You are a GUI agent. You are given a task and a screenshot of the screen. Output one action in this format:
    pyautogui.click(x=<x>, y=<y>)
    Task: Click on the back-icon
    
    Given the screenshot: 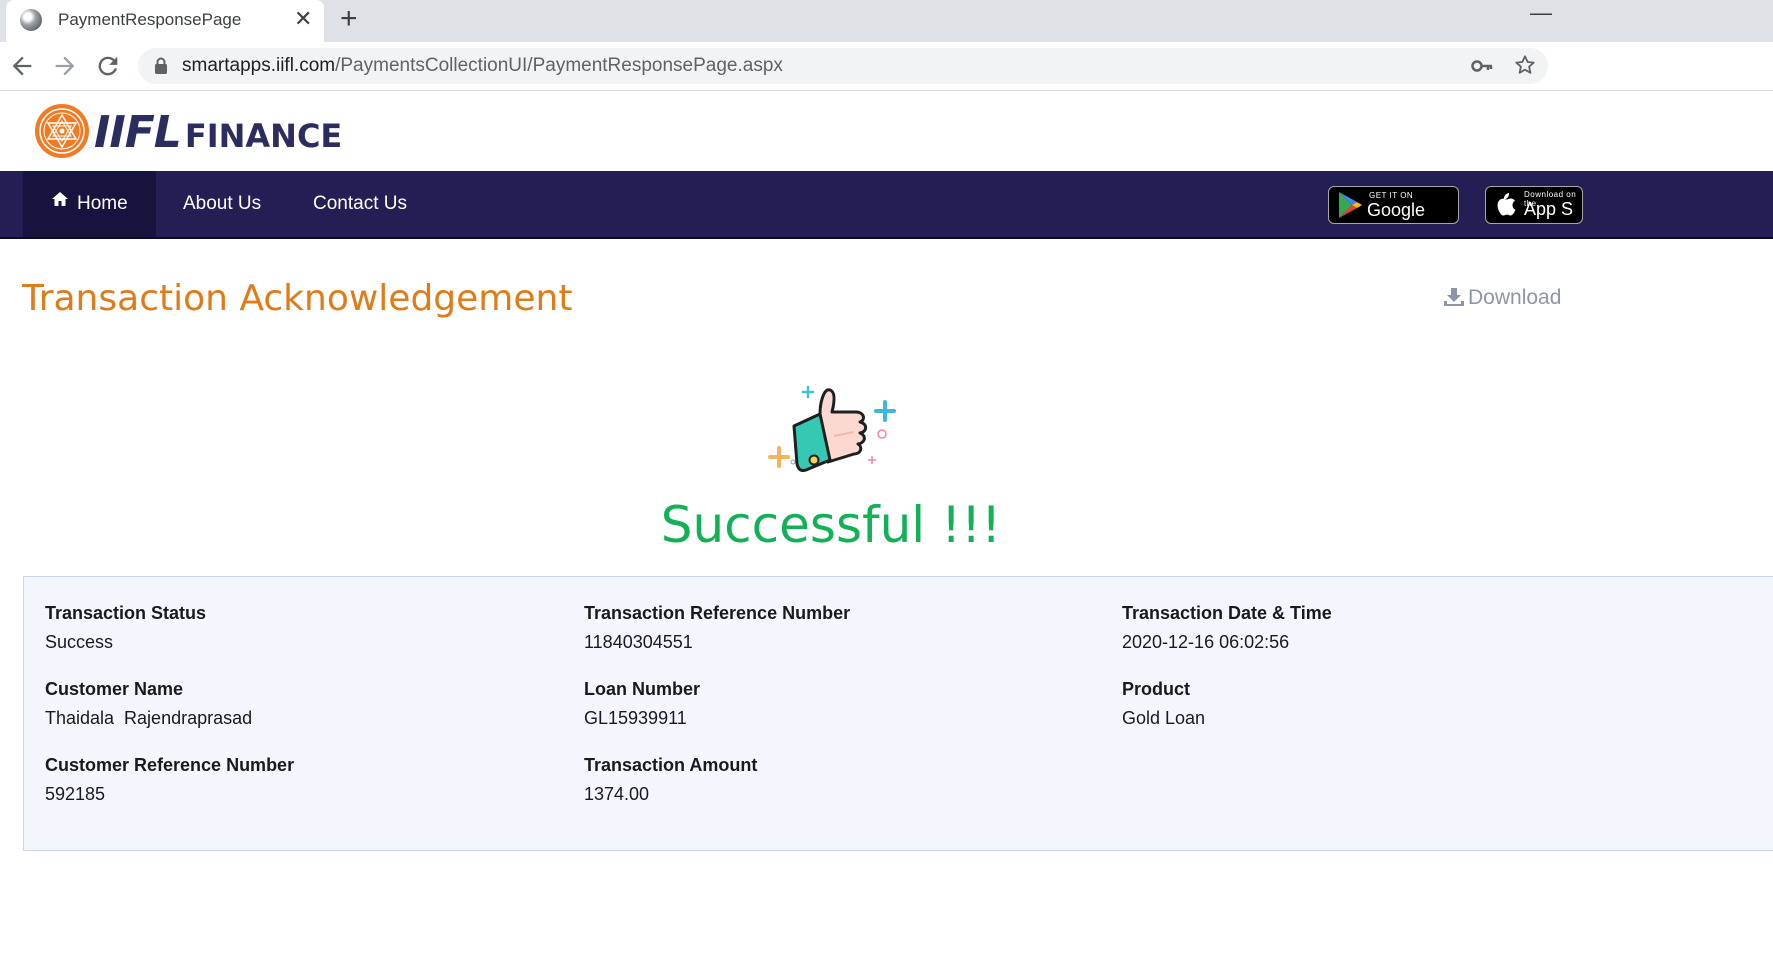 What is the action you would take?
    pyautogui.click(x=22, y=66)
    